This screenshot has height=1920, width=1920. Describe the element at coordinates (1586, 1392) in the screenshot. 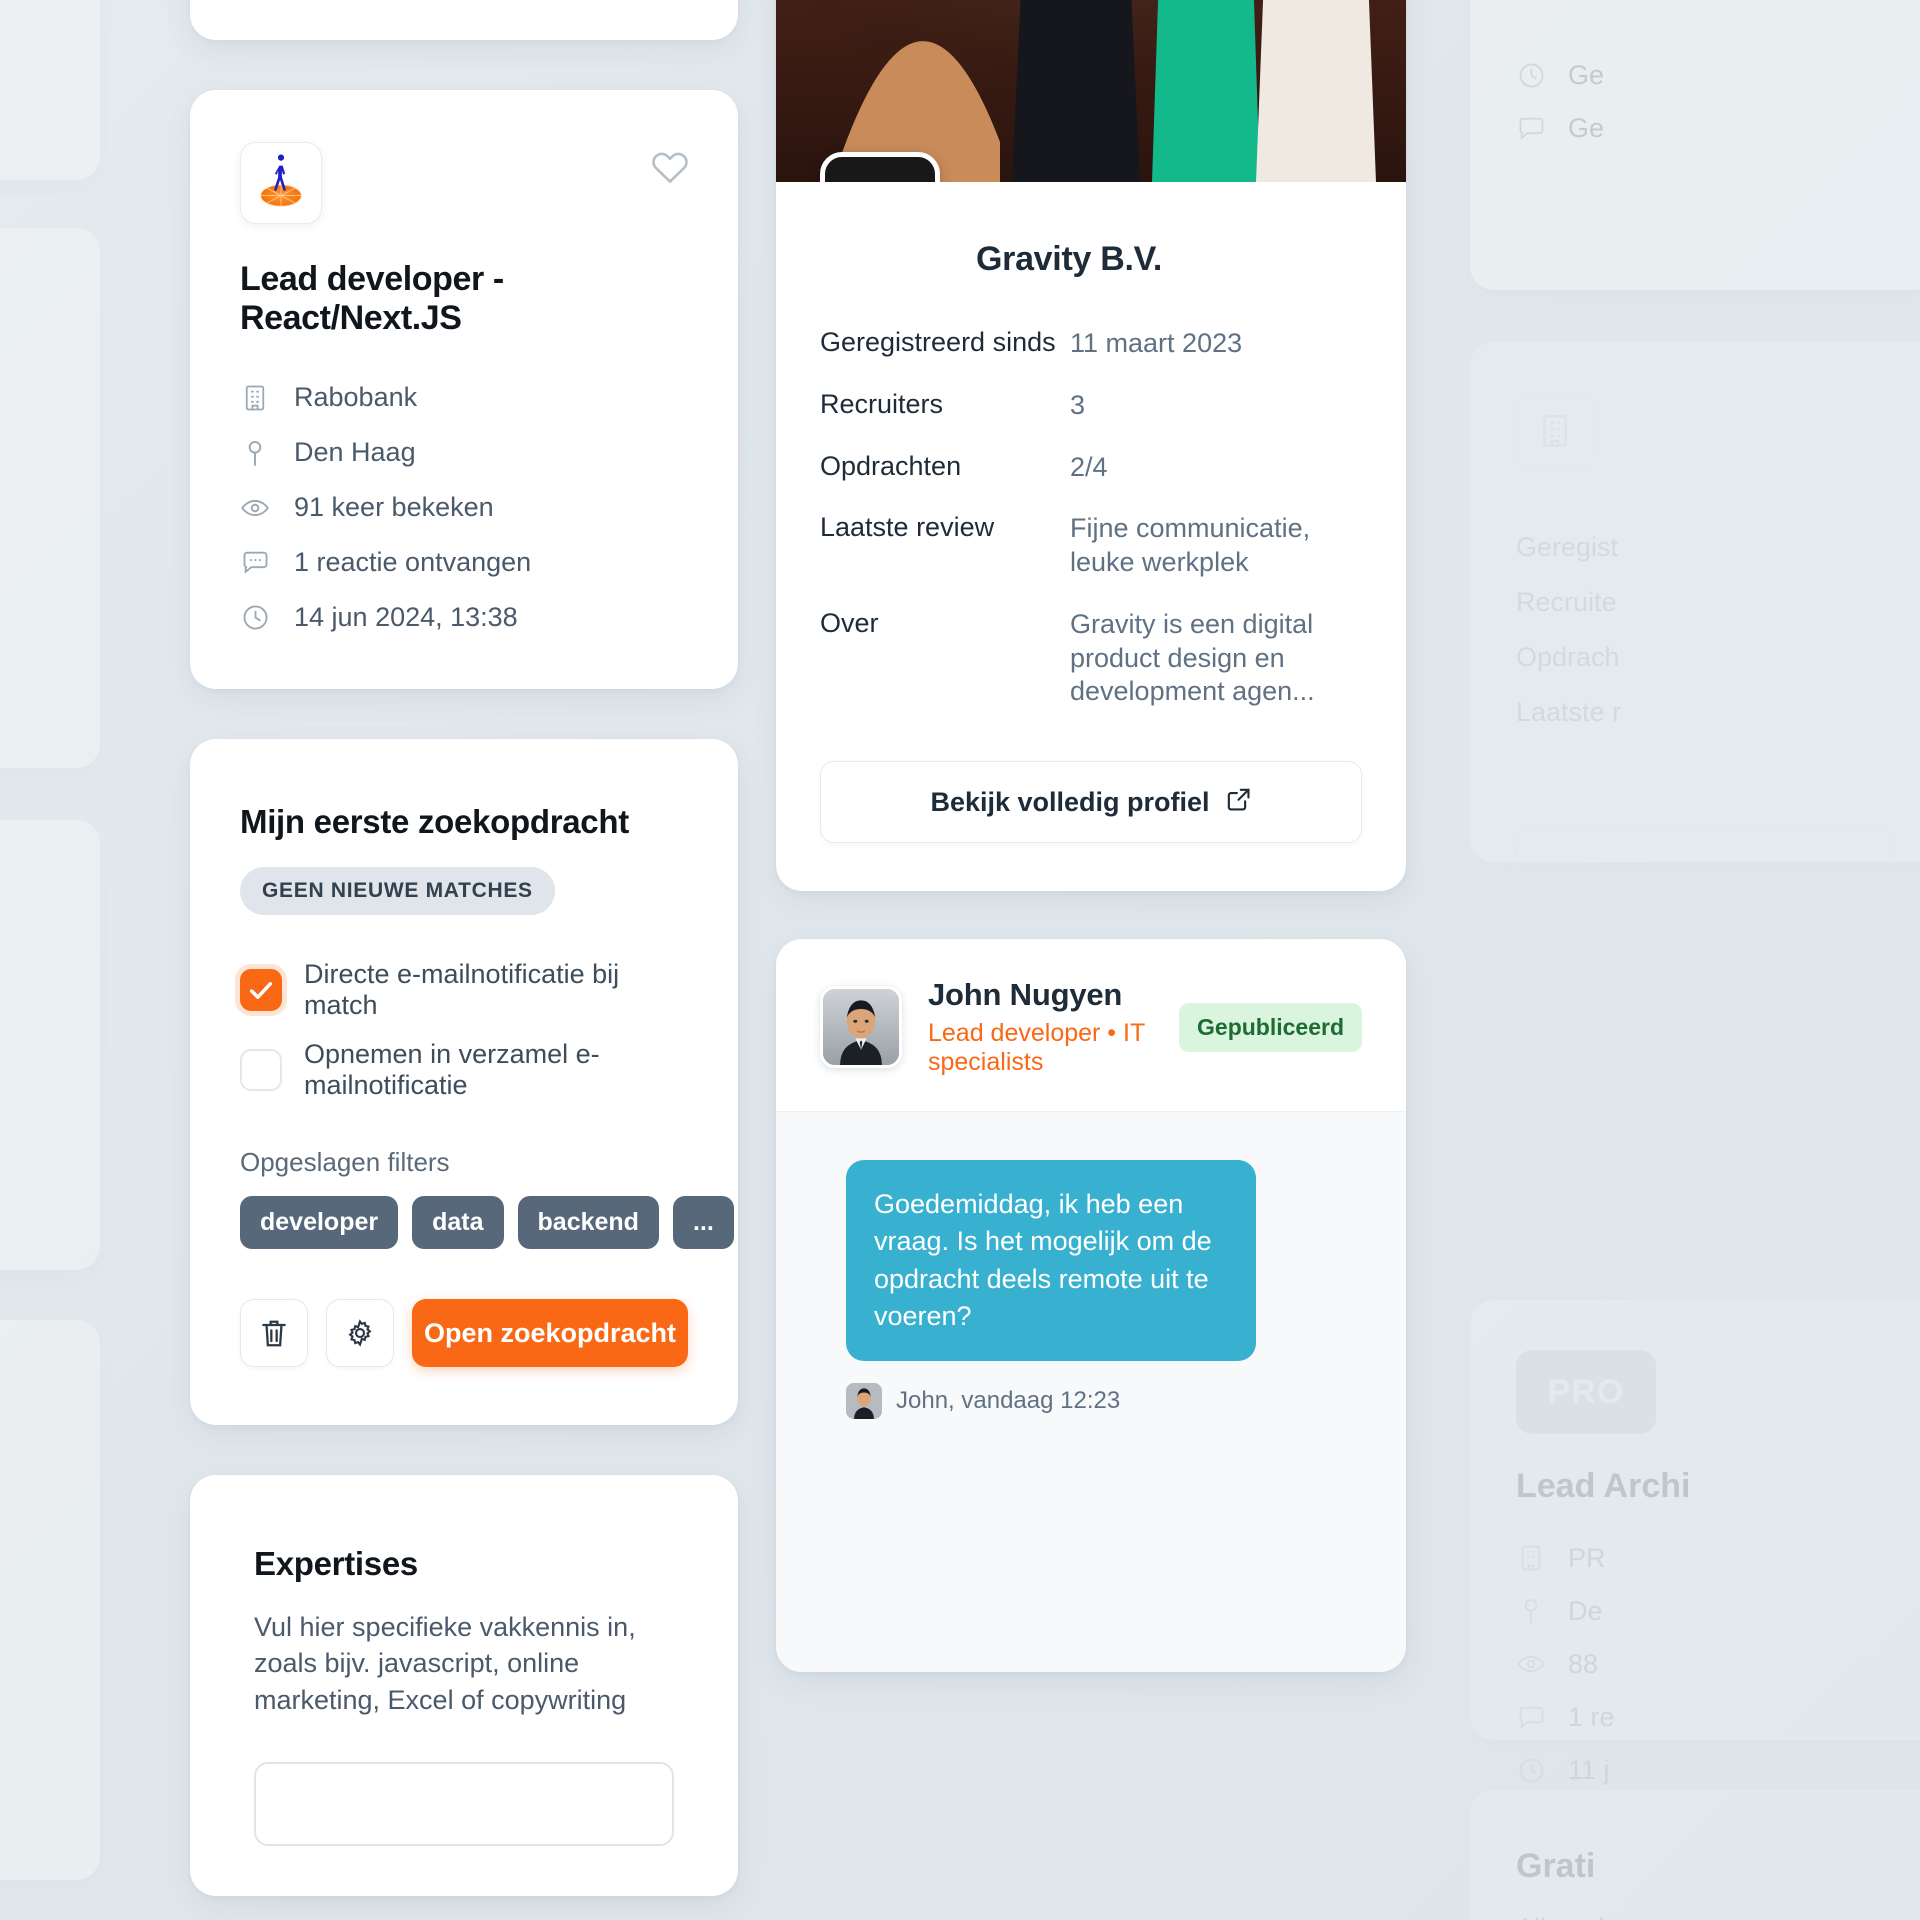

I see `pro-badge: PRO` at that location.